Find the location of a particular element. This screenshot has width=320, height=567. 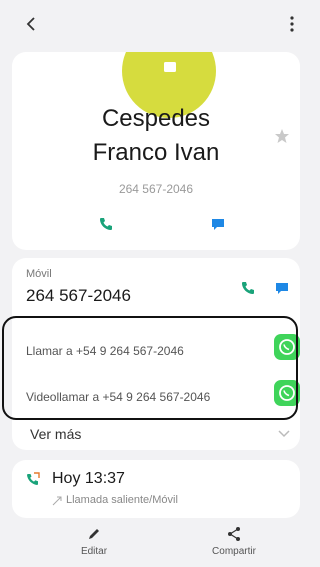

see-more-link: Ver más is located at coordinates (55, 434).